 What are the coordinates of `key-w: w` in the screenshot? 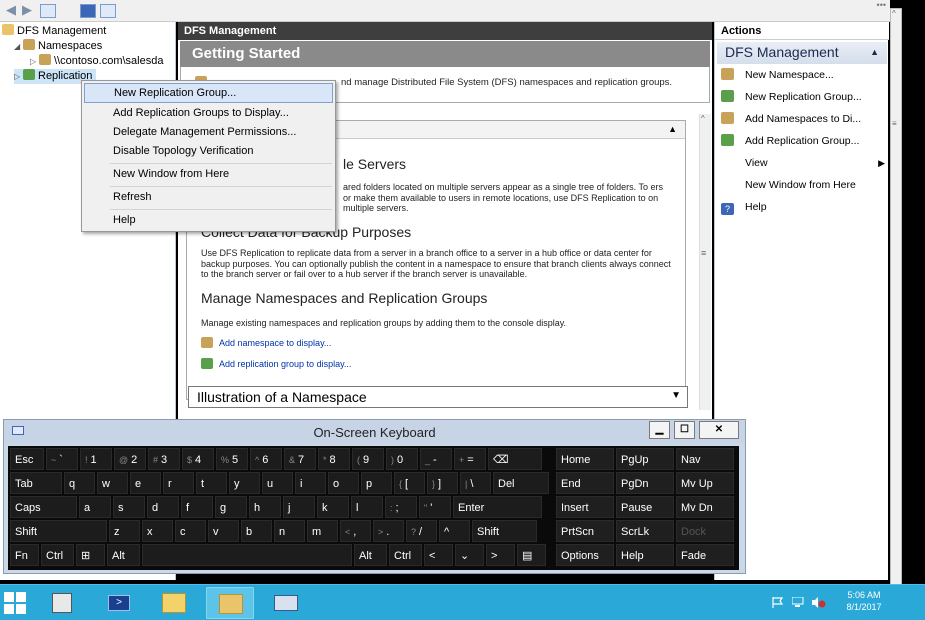 It's located at (112, 483).